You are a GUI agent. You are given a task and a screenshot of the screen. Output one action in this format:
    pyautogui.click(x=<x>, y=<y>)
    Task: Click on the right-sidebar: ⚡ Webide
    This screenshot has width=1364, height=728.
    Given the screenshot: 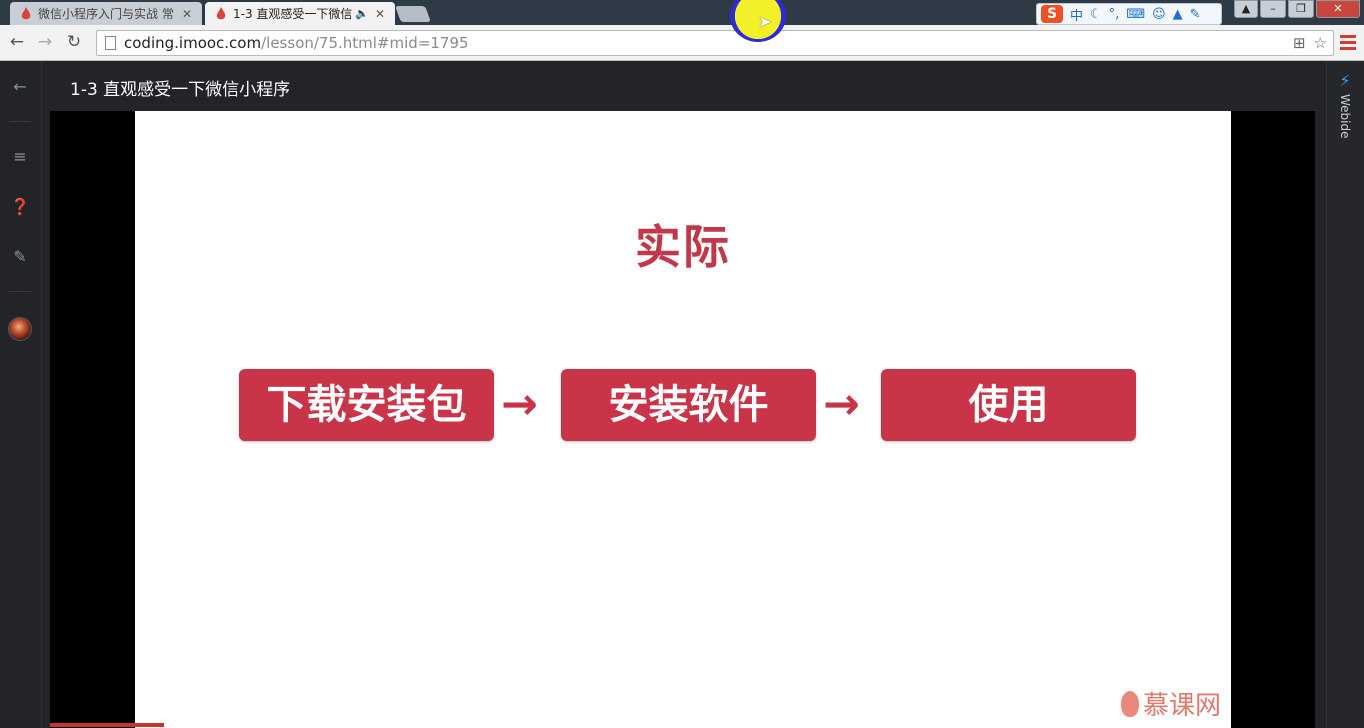 What is the action you would take?
    pyautogui.click(x=1345, y=394)
    